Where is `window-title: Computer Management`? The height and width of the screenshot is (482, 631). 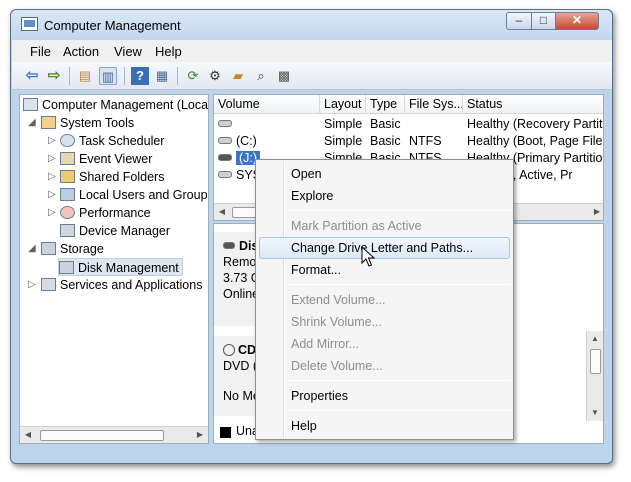 window-title: Computer Management is located at coordinates (112, 25).